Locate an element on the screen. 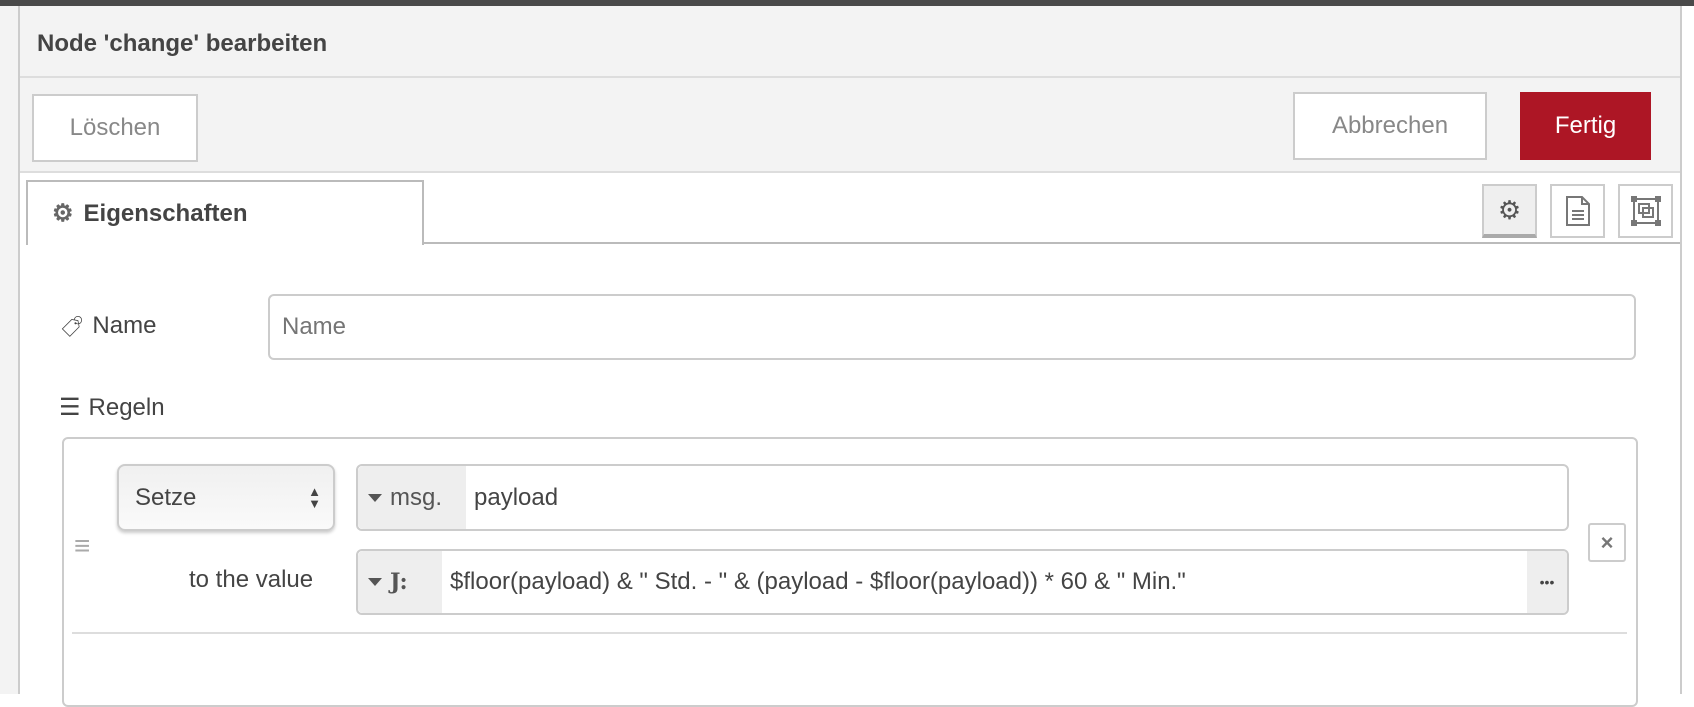 The width and height of the screenshot is (1694, 707). rules-label: ☰ Regeln is located at coordinates (112, 407).